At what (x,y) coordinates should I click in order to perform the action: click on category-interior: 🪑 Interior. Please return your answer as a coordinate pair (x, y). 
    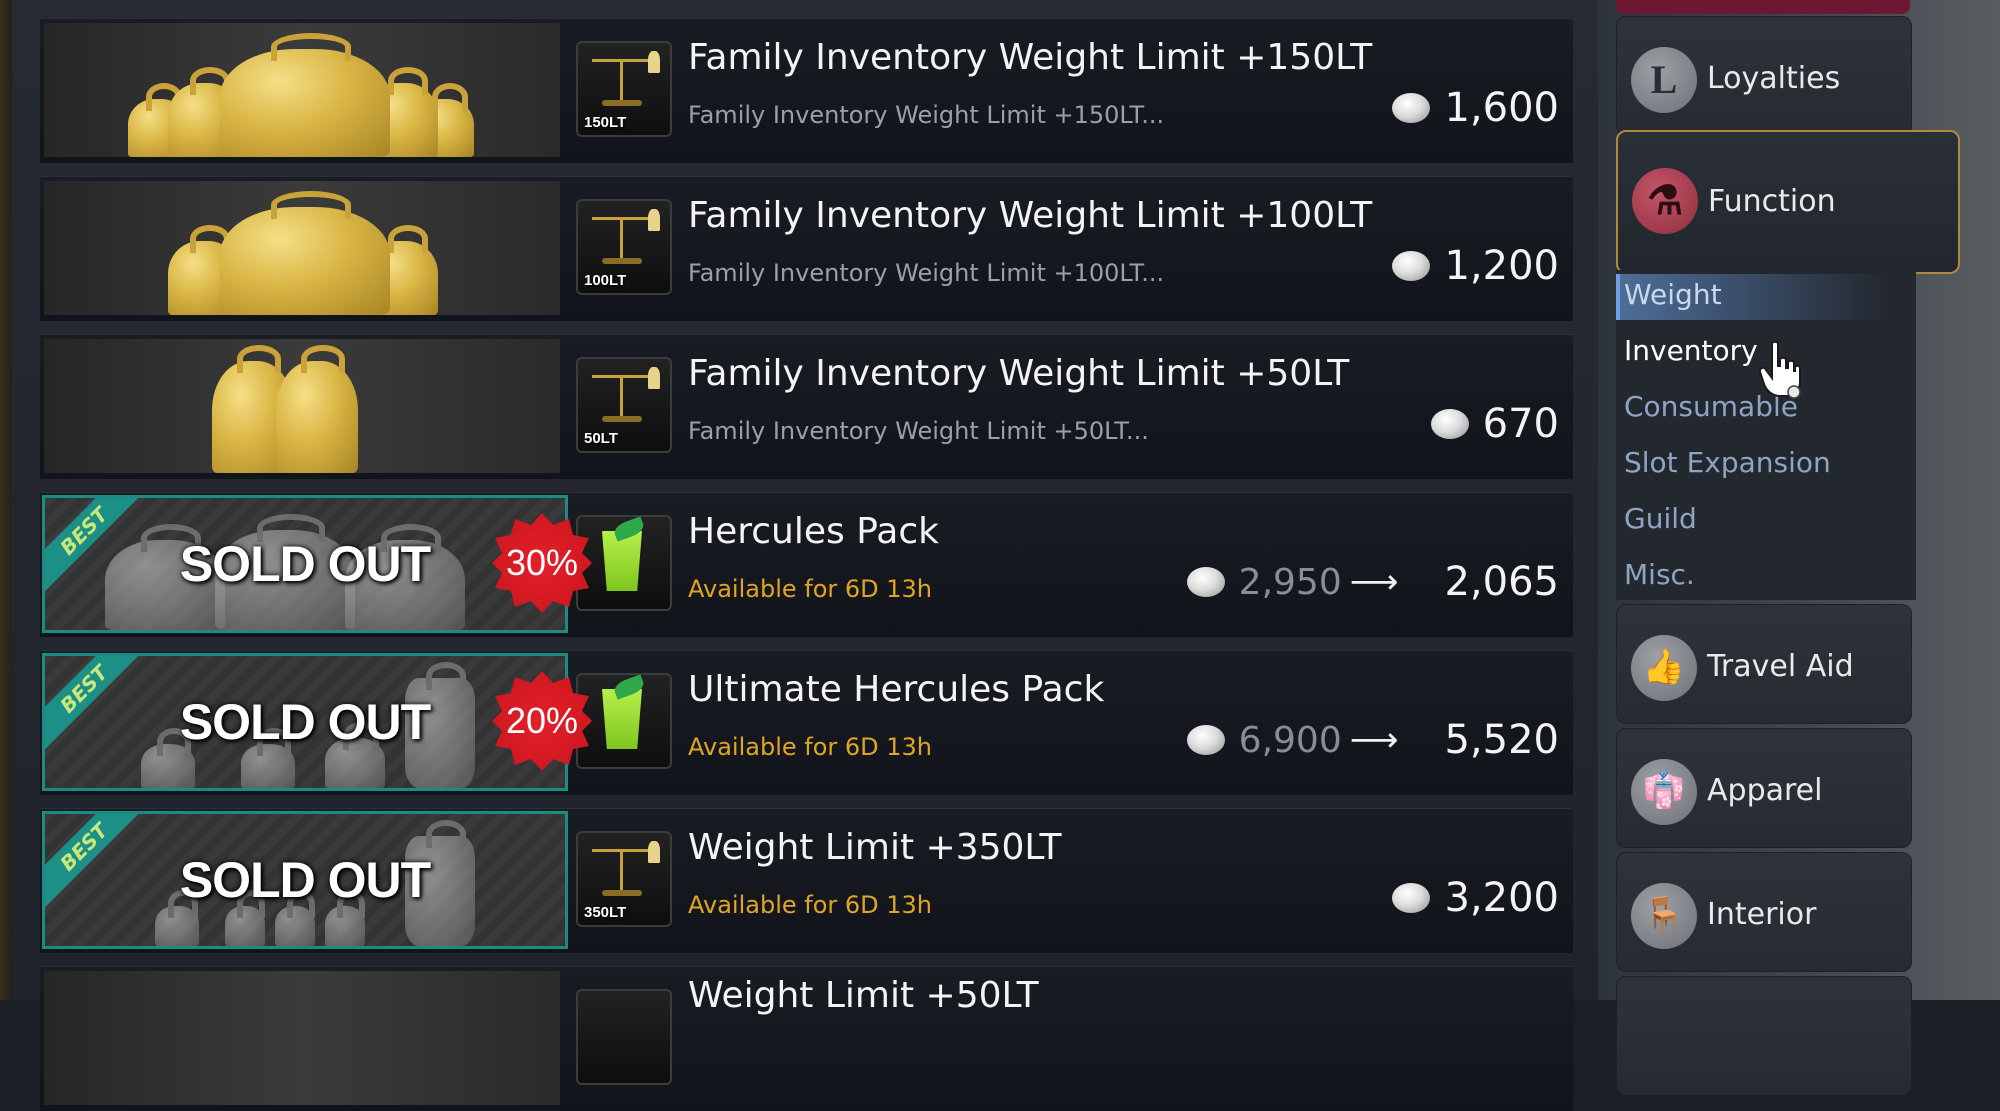
    Looking at the image, I should click on (1764, 912).